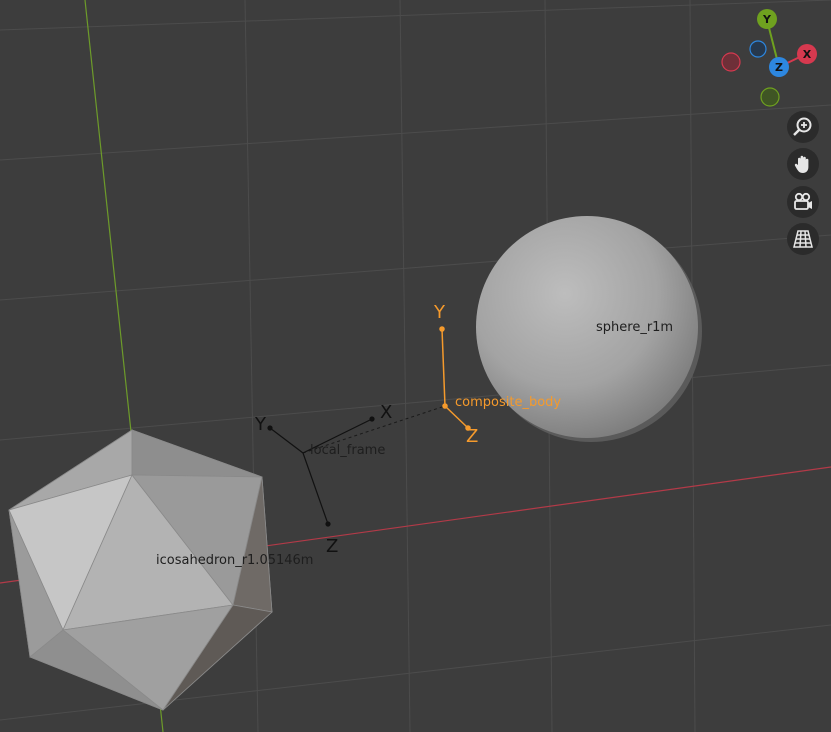 This screenshot has height=732, width=831. I want to click on local-frame-z-axis-label: Z, so click(332, 546).